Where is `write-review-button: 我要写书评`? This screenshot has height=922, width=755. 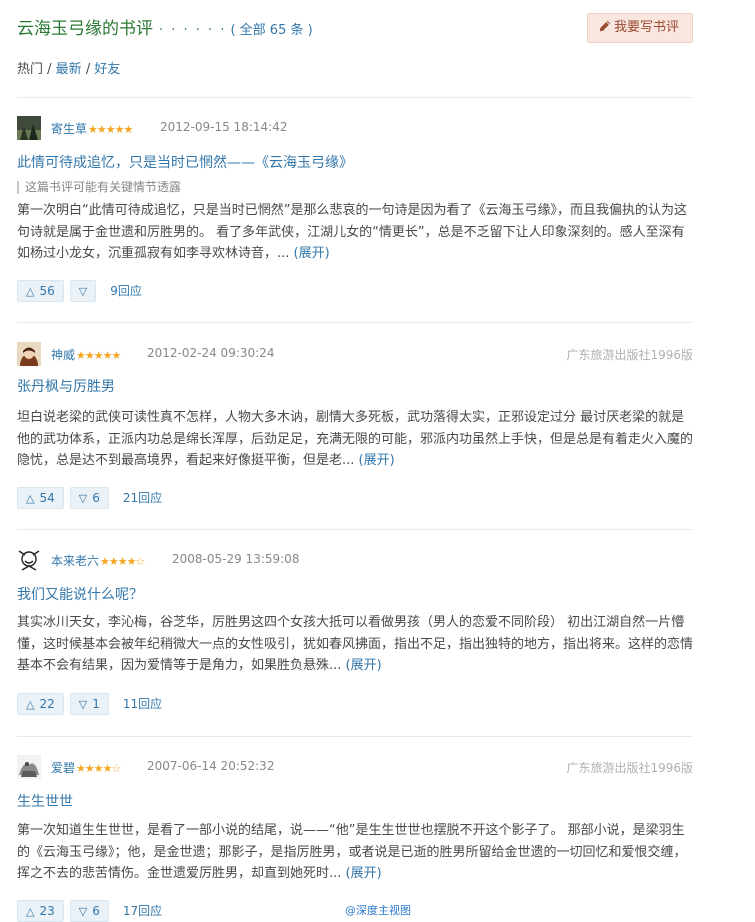 write-review-button: 我要写书评 is located at coordinates (639, 28).